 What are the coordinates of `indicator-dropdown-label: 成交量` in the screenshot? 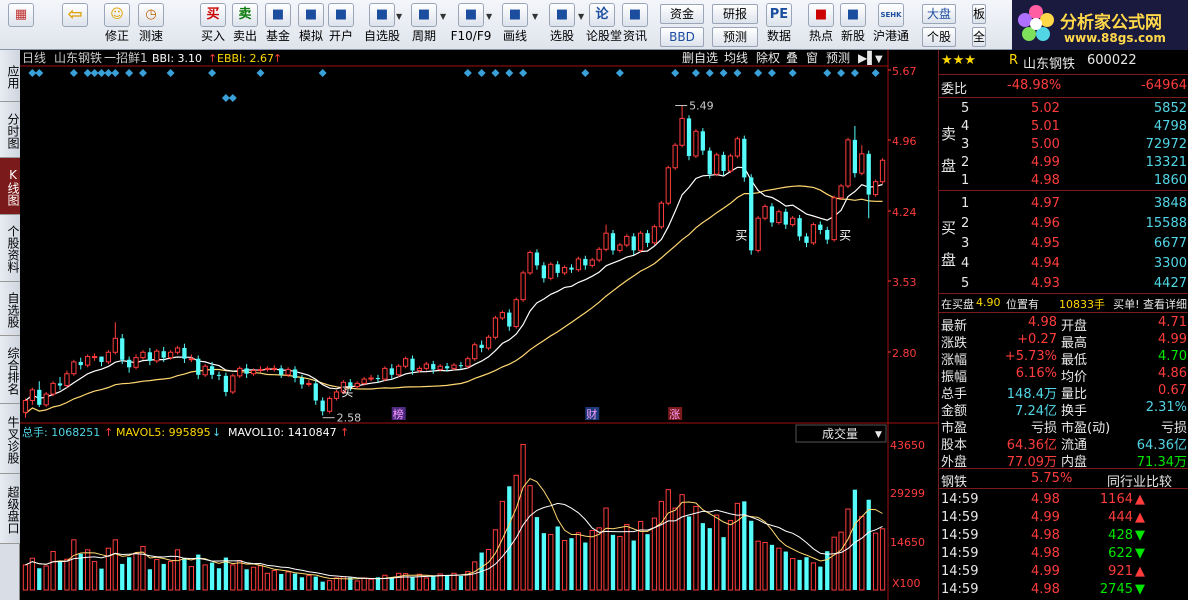 It's located at (840, 433).